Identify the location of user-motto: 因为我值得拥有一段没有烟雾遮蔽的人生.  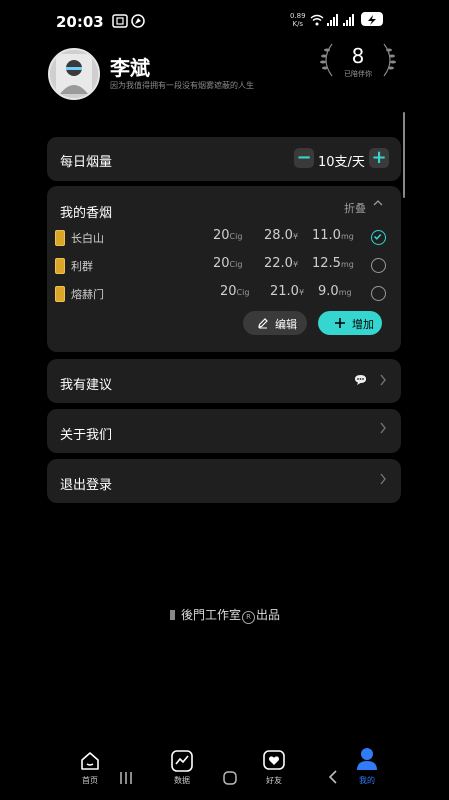
(182, 85).